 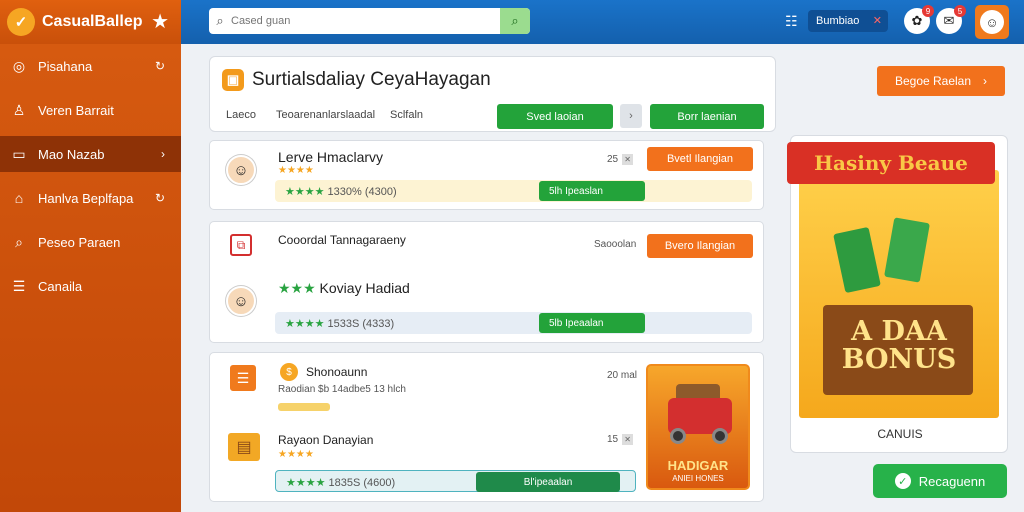 I want to click on game-name: Shonoaunn, so click(x=337, y=372).